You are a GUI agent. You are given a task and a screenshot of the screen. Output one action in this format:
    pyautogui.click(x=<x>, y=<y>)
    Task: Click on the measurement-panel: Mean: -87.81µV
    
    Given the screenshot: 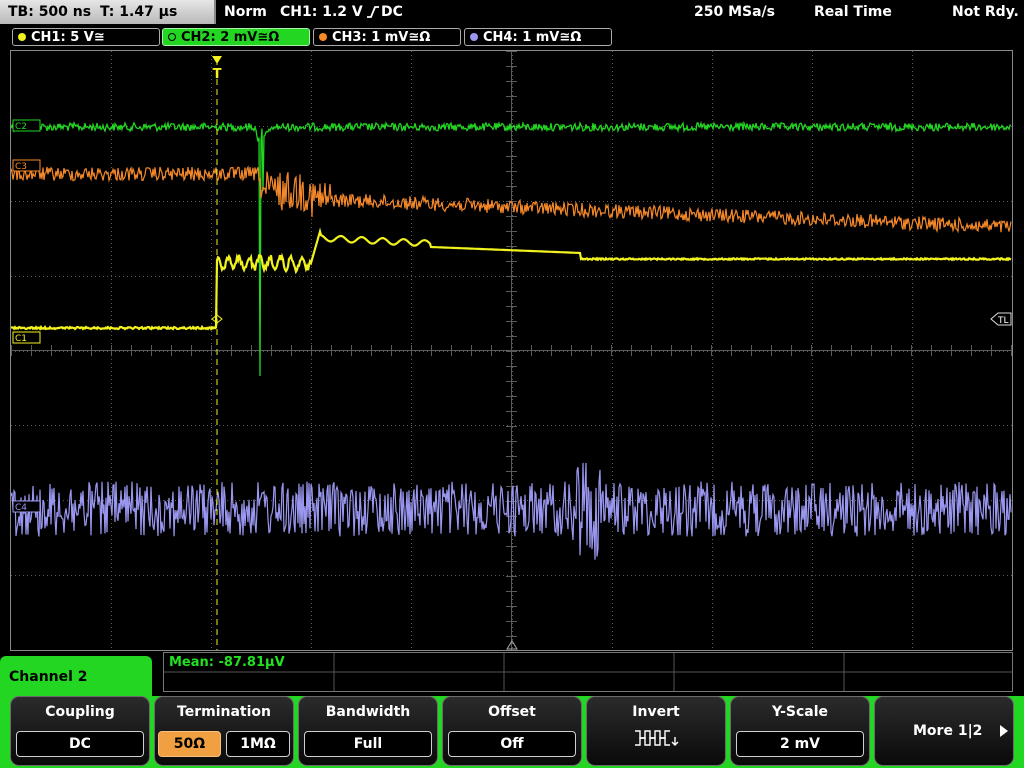 What is the action you would take?
    pyautogui.click(x=588, y=672)
    